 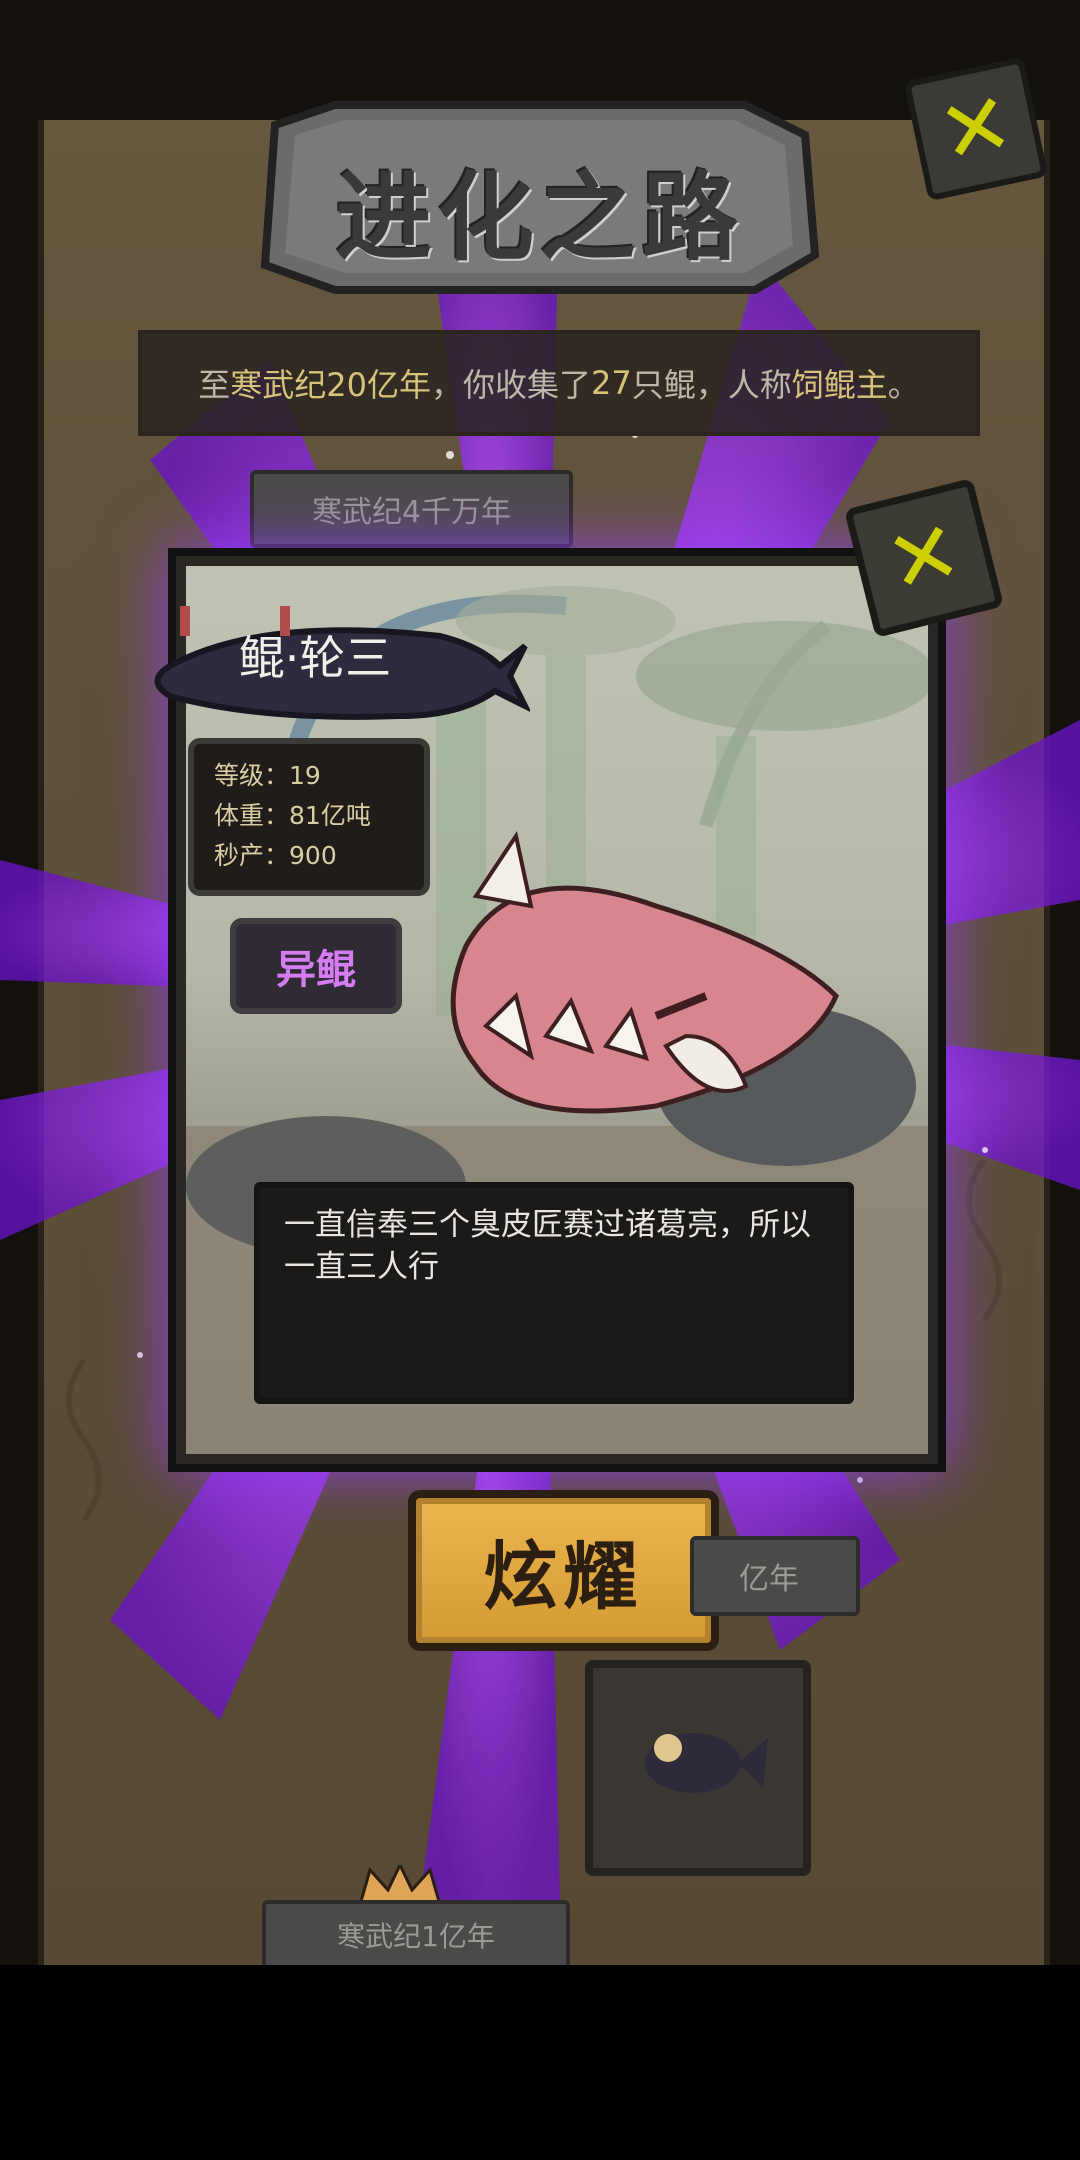 What do you see at coordinates (214, 385) in the screenshot?
I see `banner-prefix: 至` at bounding box center [214, 385].